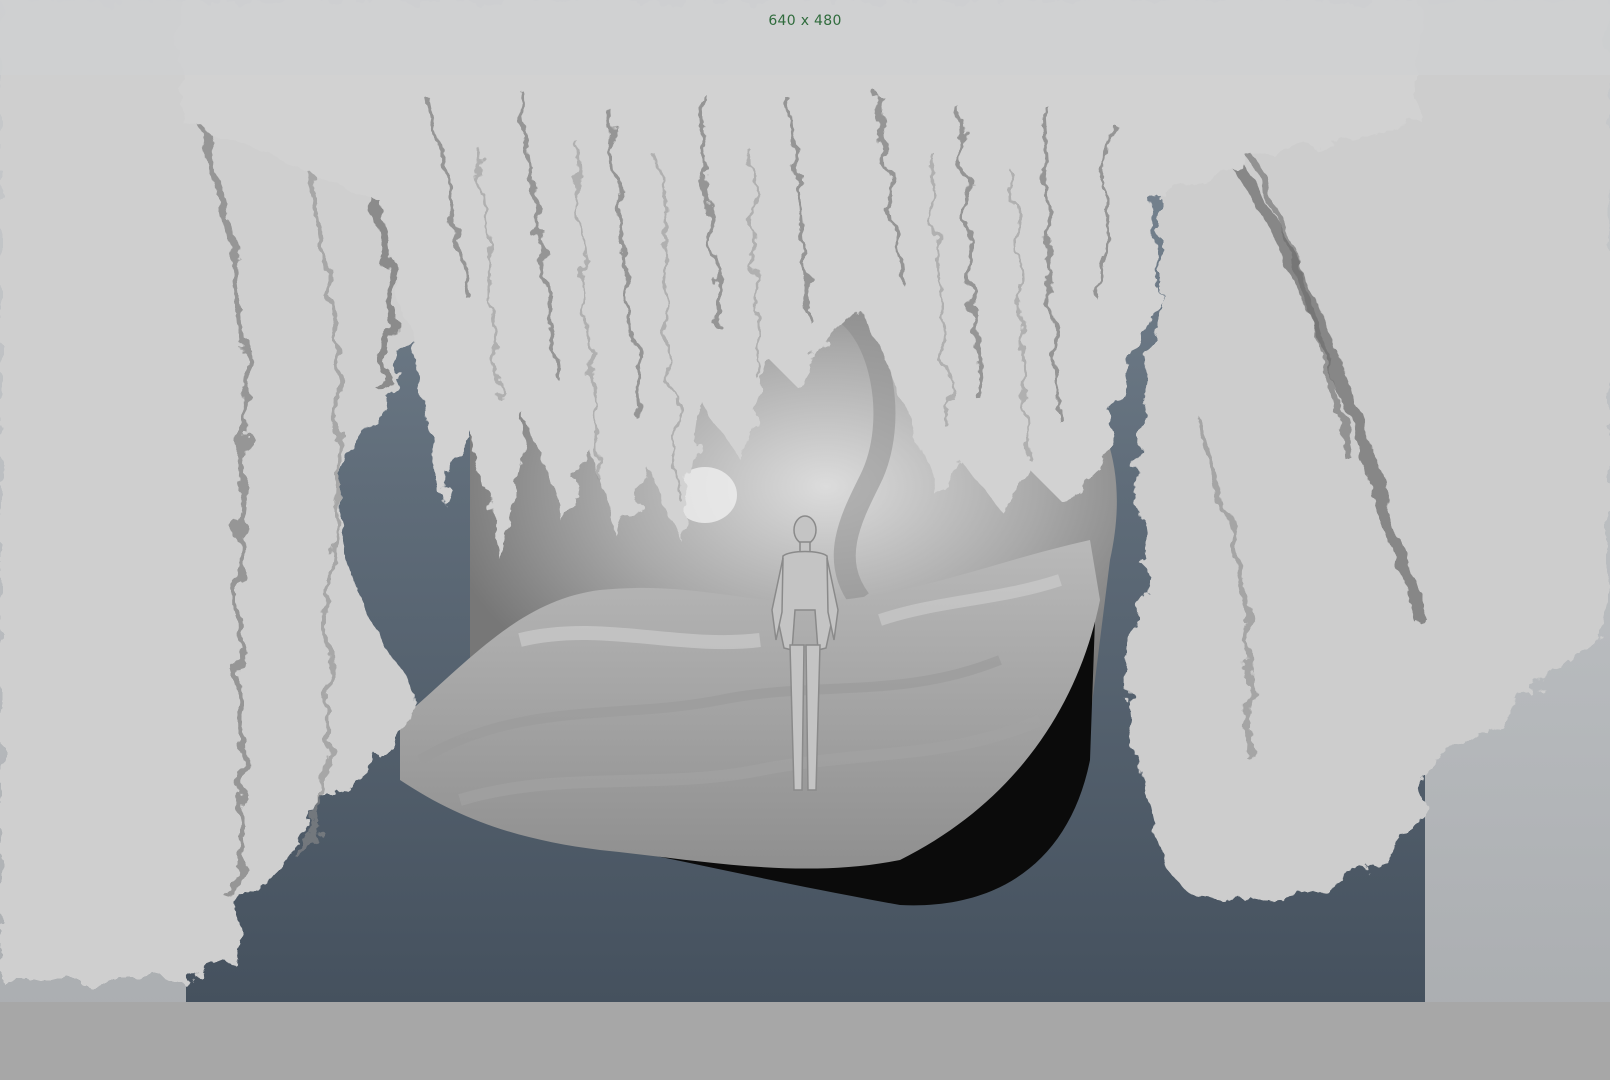 The height and width of the screenshot is (1080, 1610). I want to click on top-haze, so click(805, 37).